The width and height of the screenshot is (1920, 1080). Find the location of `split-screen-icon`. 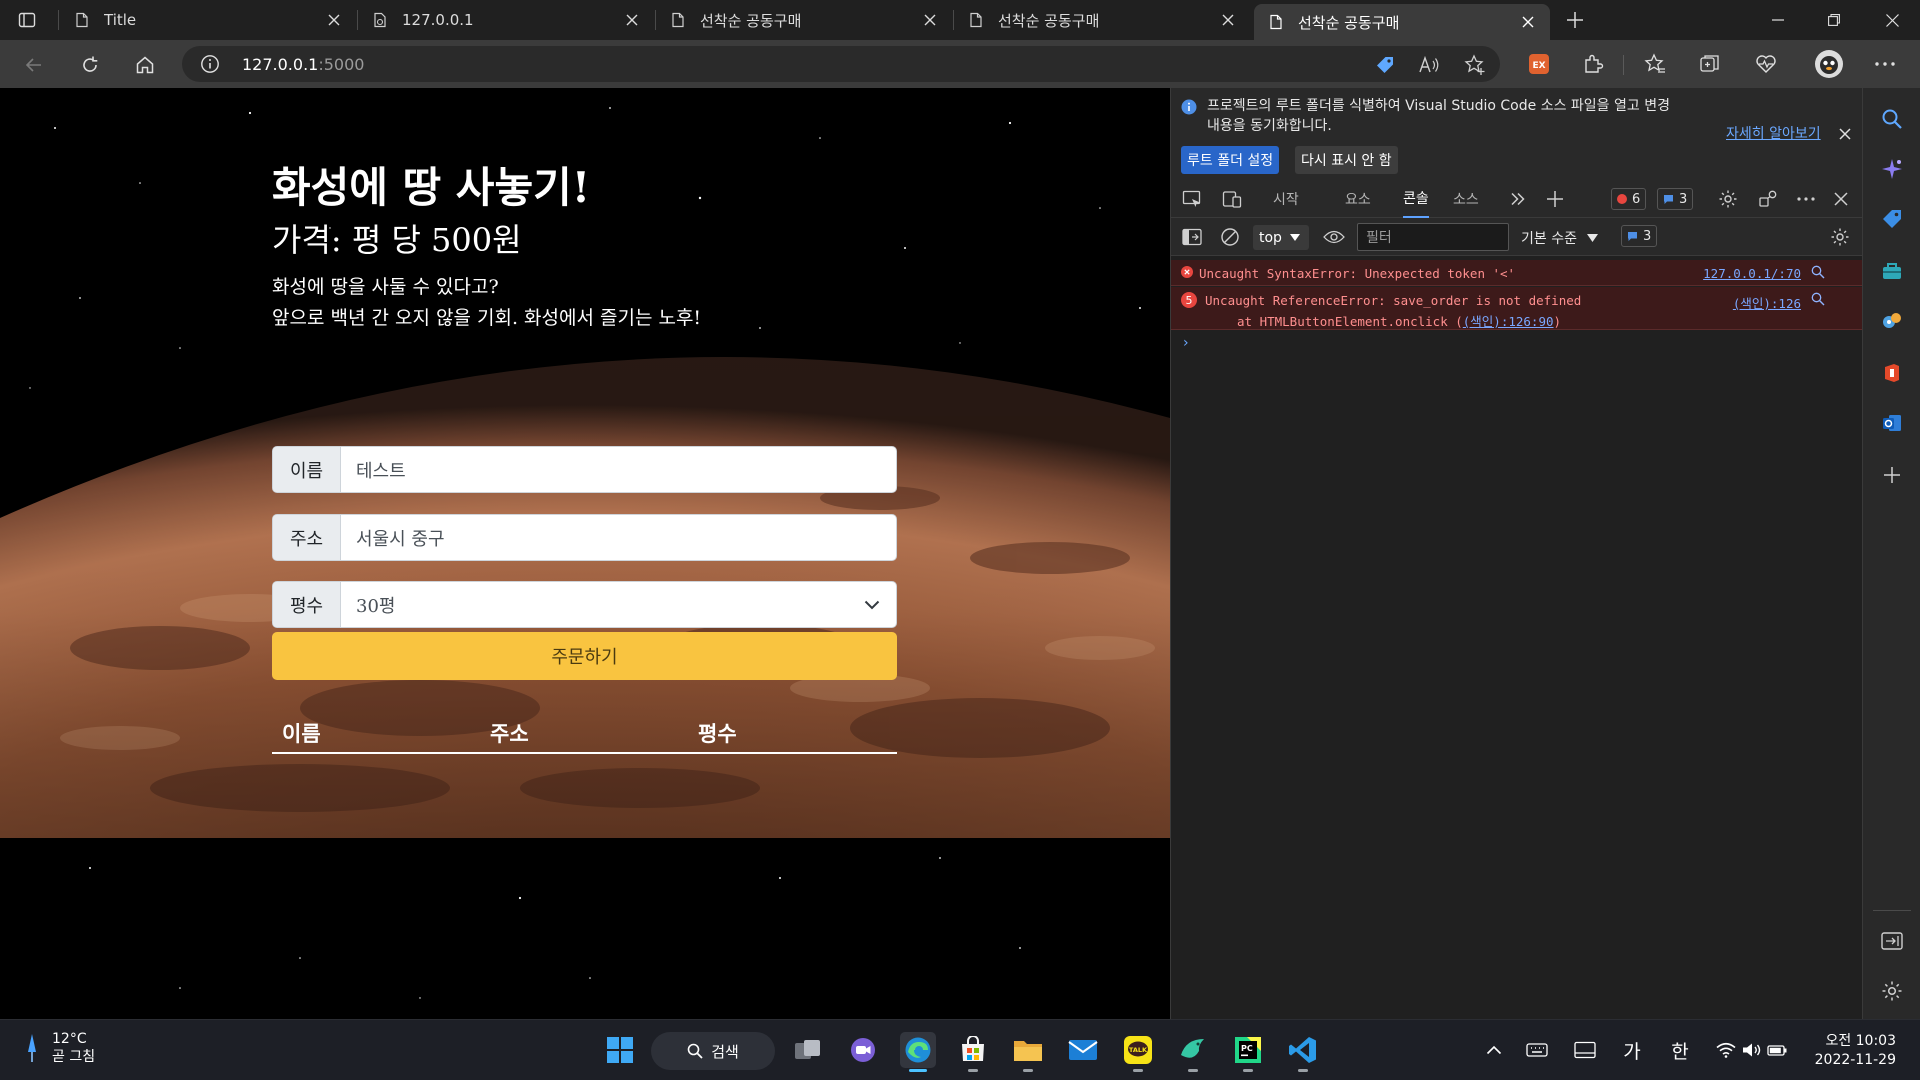

split-screen-icon is located at coordinates (1892, 941).